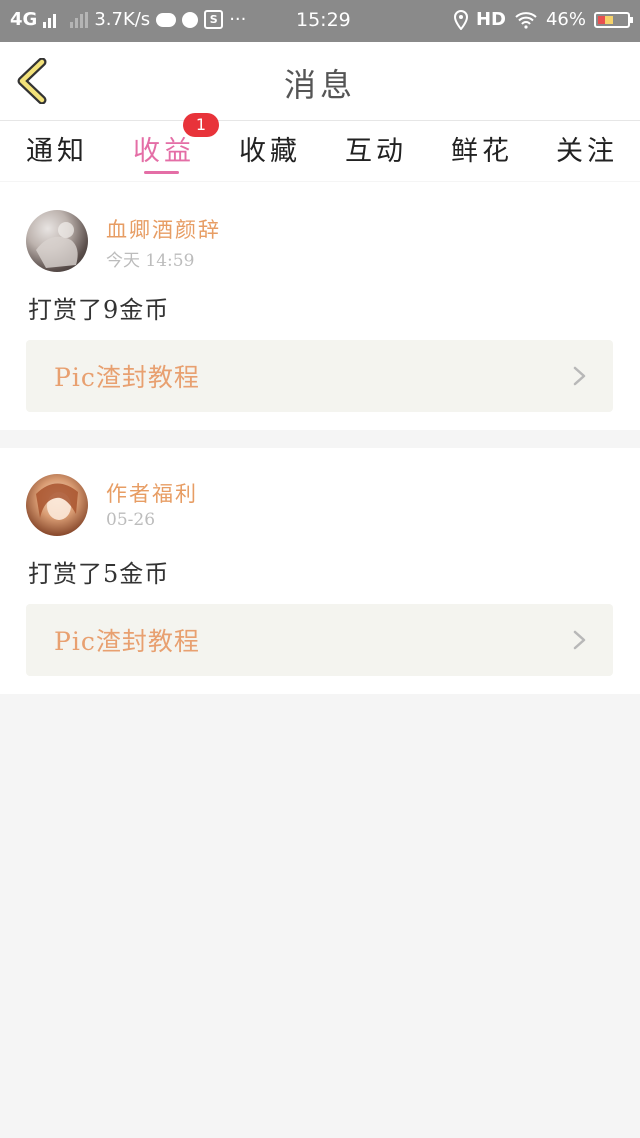 Image resolution: width=640 pixels, height=1138 pixels. I want to click on signal-2-icon, so click(79, 19).